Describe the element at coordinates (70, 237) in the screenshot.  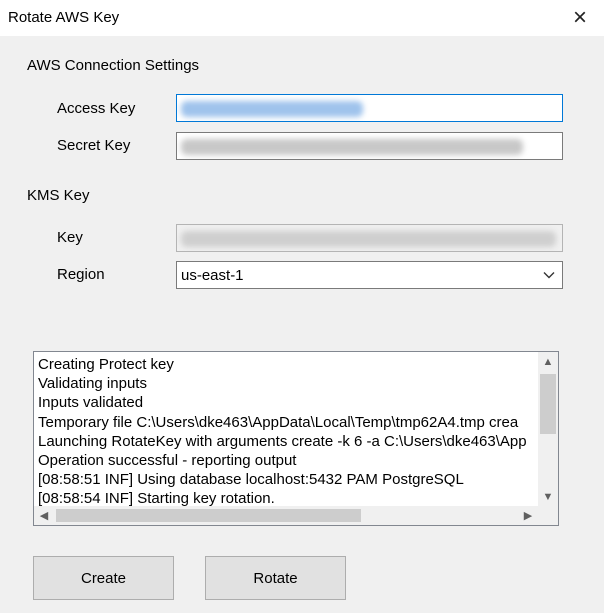
I see `key-label: Key` at that location.